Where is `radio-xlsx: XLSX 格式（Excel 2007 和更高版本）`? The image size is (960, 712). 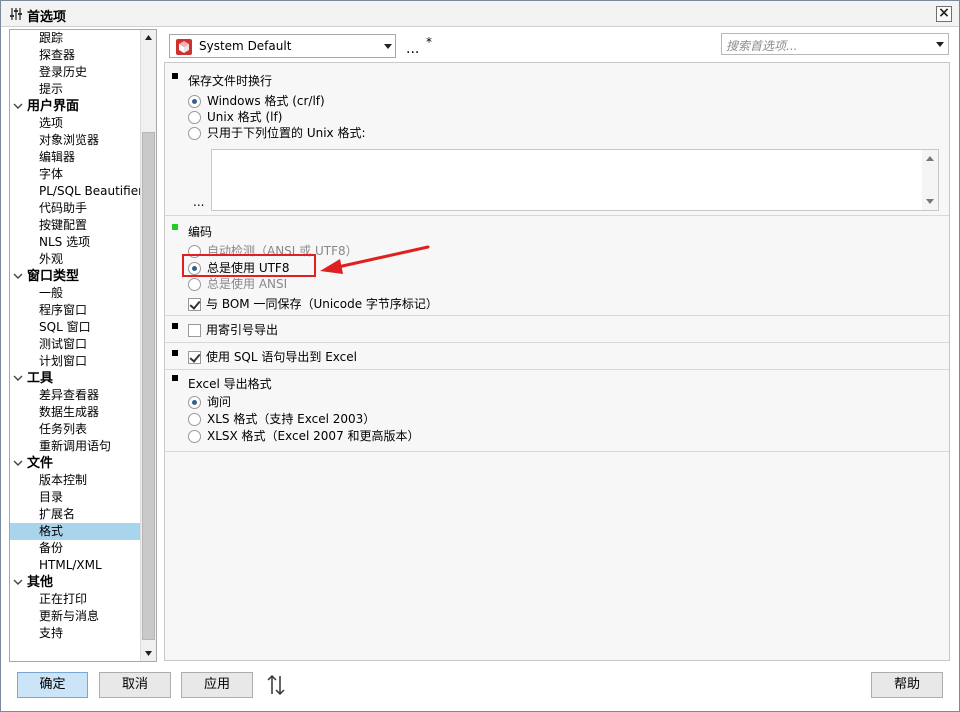 radio-xlsx: XLSX 格式（Excel 2007 和更高版本） is located at coordinates (304, 436).